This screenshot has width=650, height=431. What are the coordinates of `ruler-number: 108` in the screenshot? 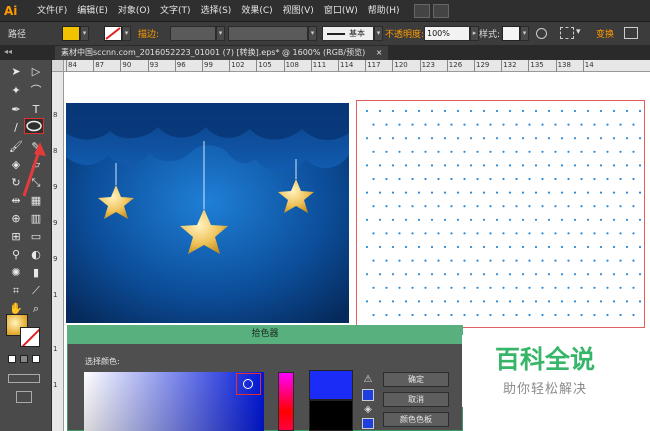 It's located at (292, 65).